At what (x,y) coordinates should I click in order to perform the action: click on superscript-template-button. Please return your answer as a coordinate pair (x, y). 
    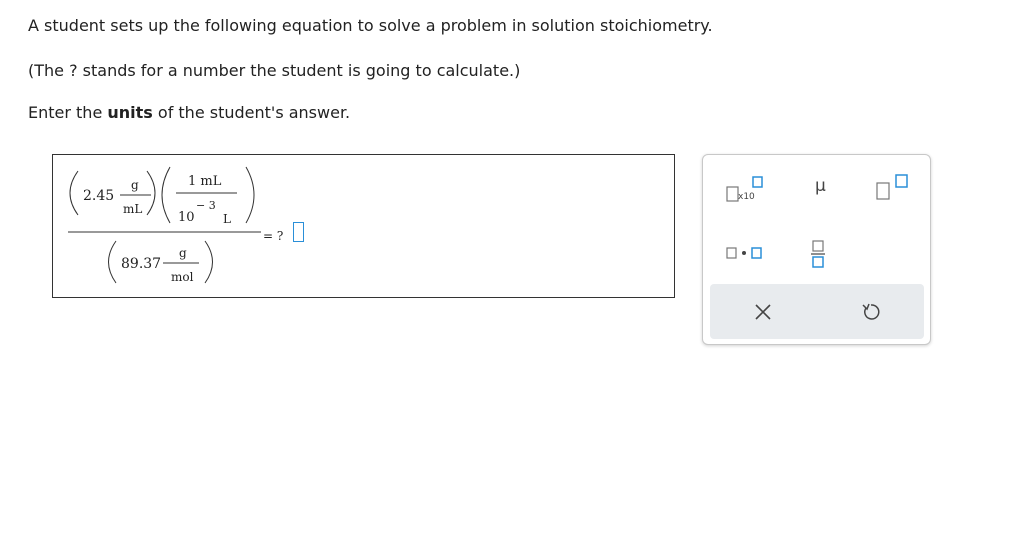
    Looking at the image, I should click on (895, 187).